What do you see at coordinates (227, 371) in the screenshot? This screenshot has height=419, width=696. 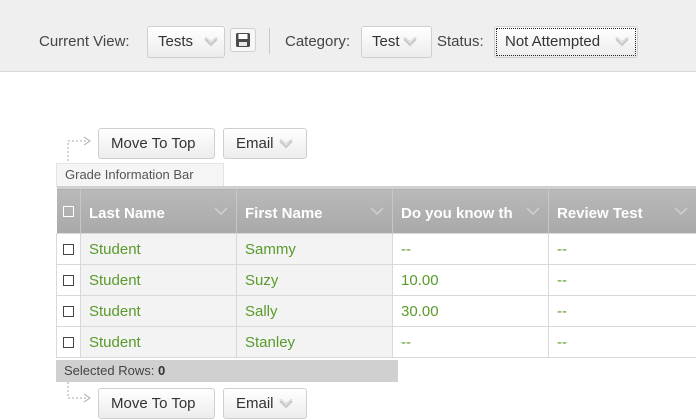 I see `selected-rows-bar: Selected Rows: 0` at bounding box center [227, 371].